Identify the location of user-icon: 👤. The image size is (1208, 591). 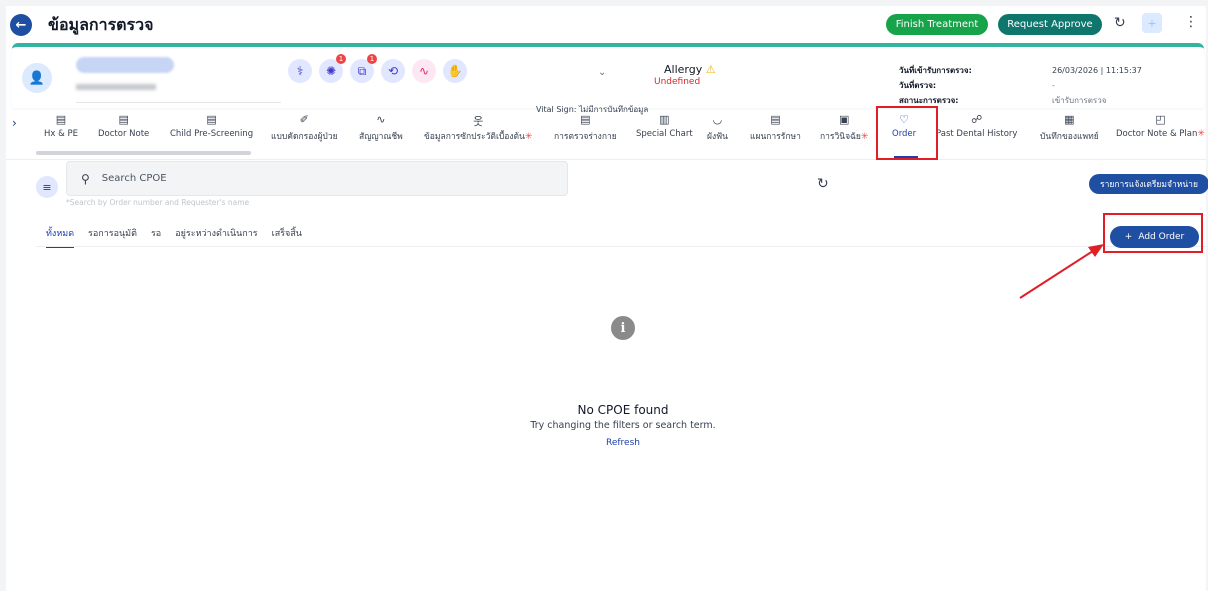
(37, 78).